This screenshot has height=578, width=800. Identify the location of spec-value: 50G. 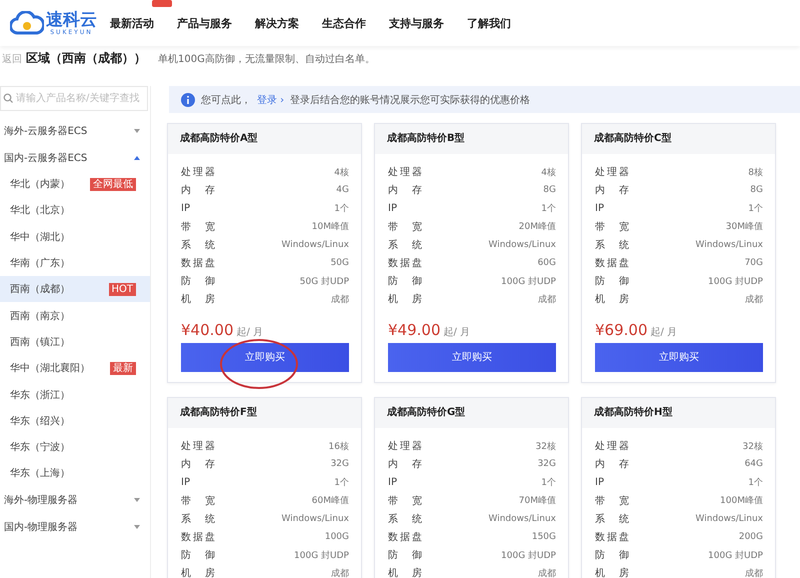
(339, 263).